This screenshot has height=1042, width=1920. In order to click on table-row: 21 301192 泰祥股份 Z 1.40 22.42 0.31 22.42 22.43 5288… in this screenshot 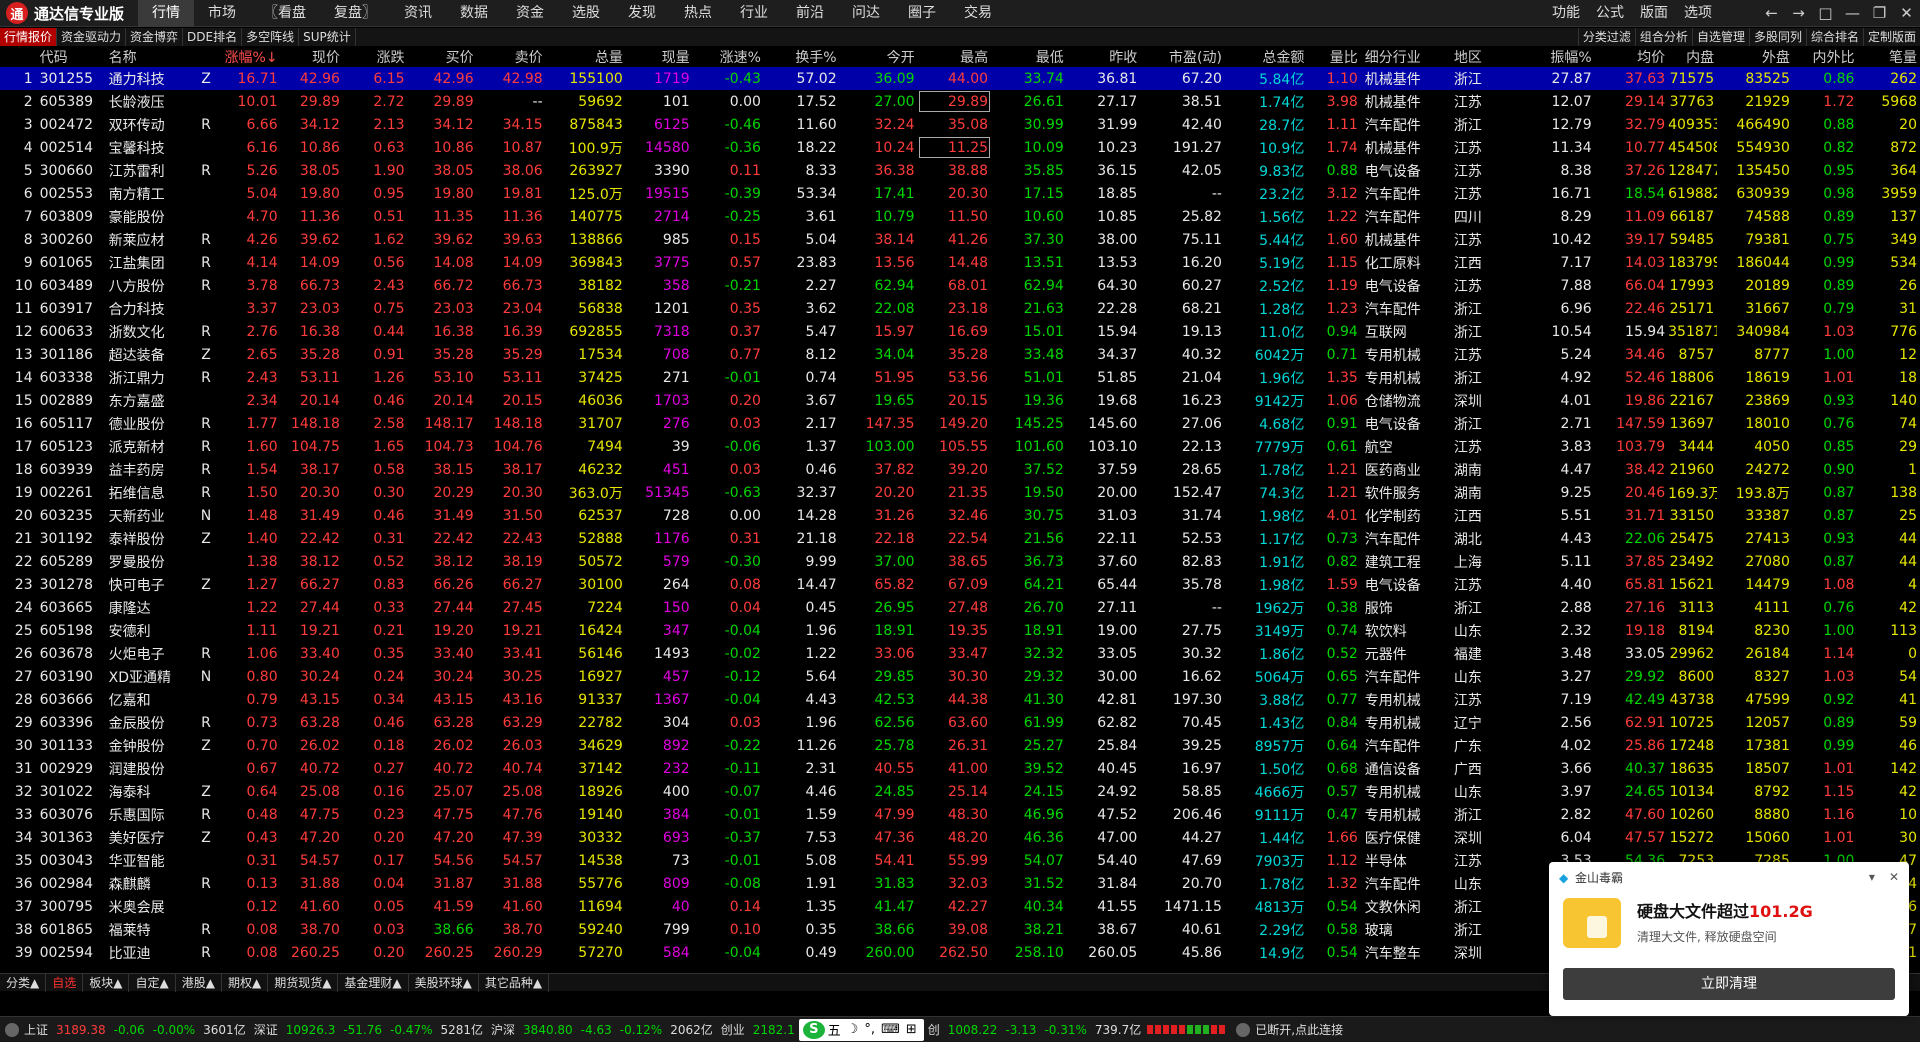, I will do `click(960, 538)`.